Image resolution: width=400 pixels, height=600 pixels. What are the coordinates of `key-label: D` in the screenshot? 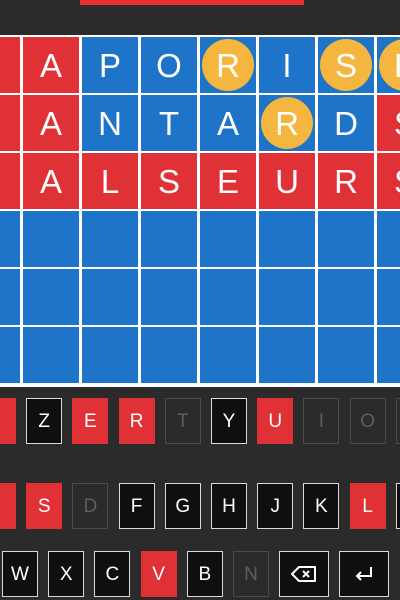 It's located at (90, 506).